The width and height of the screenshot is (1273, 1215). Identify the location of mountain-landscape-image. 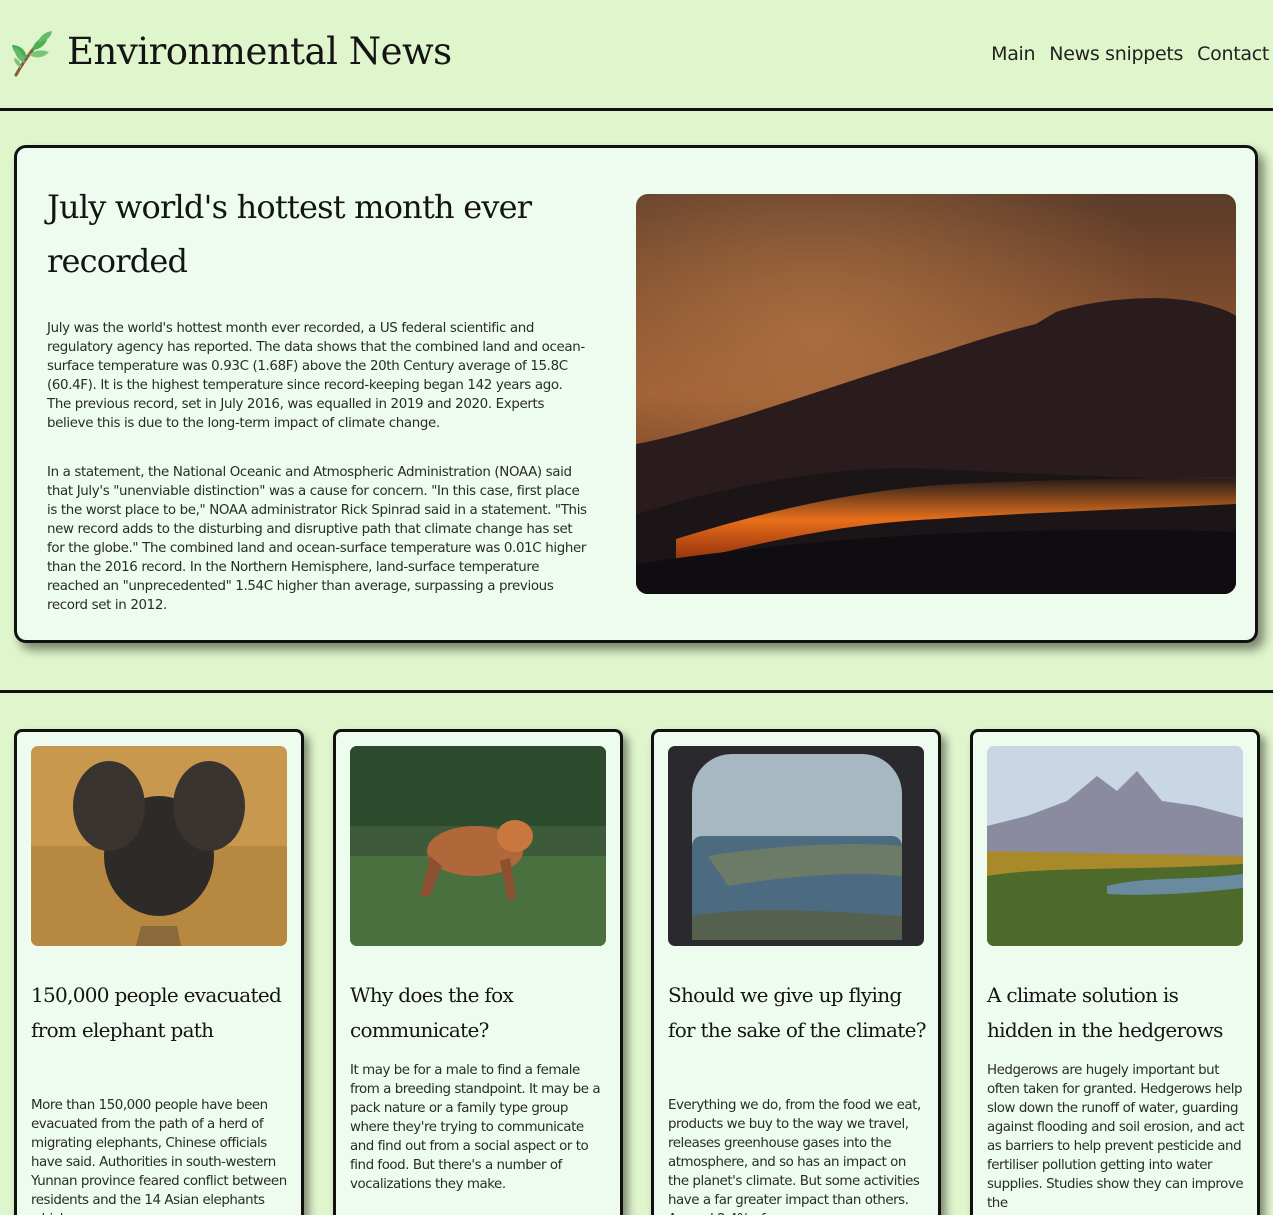
(1115, 846).